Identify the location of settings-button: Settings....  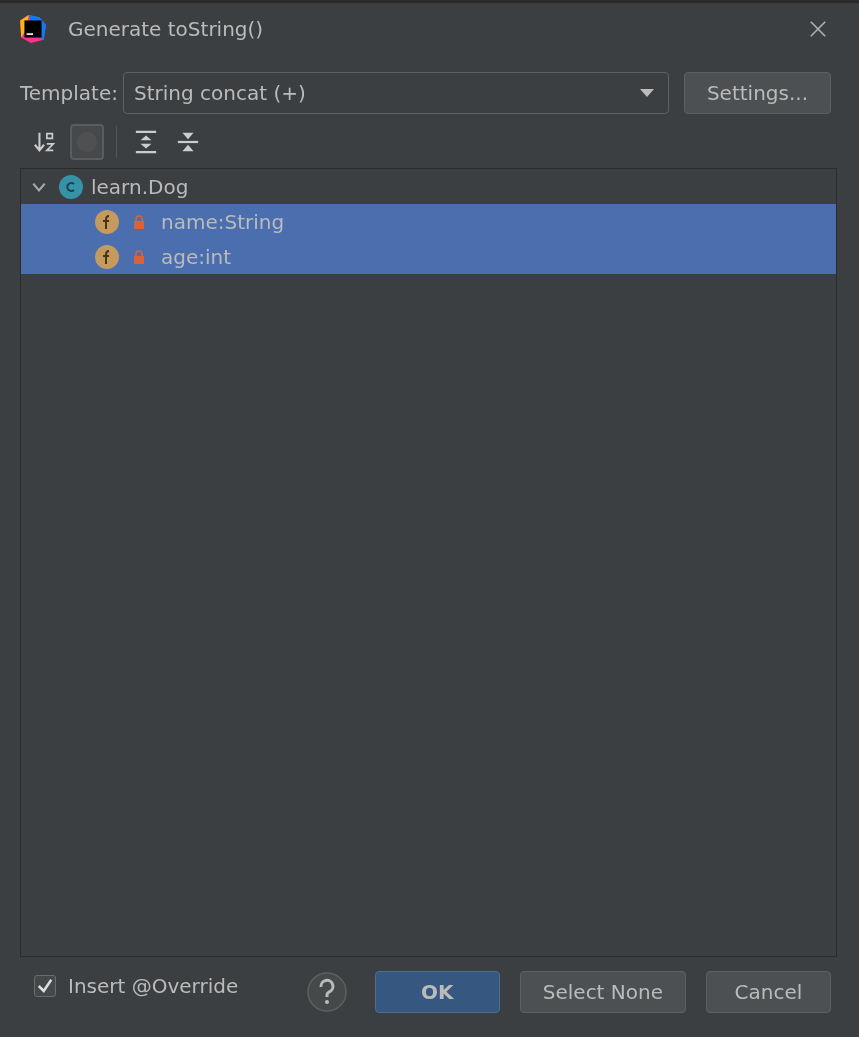
(757, 93).